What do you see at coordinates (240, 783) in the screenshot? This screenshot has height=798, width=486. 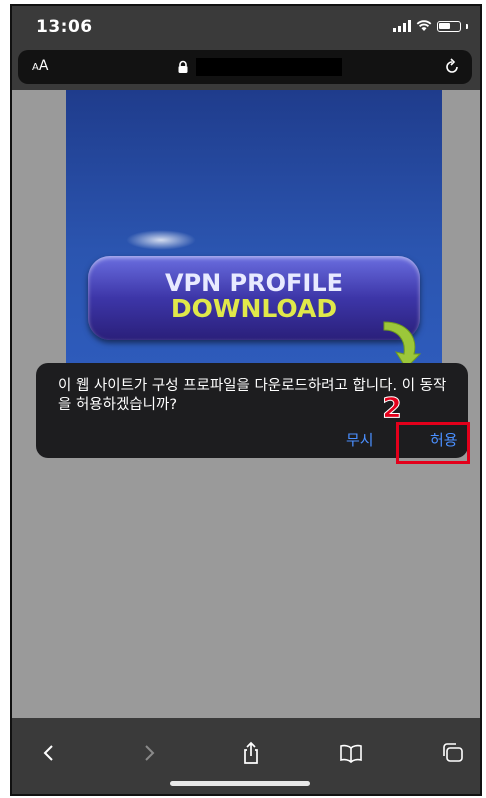 I see `home-indicator` at bounding box center [240, 783].